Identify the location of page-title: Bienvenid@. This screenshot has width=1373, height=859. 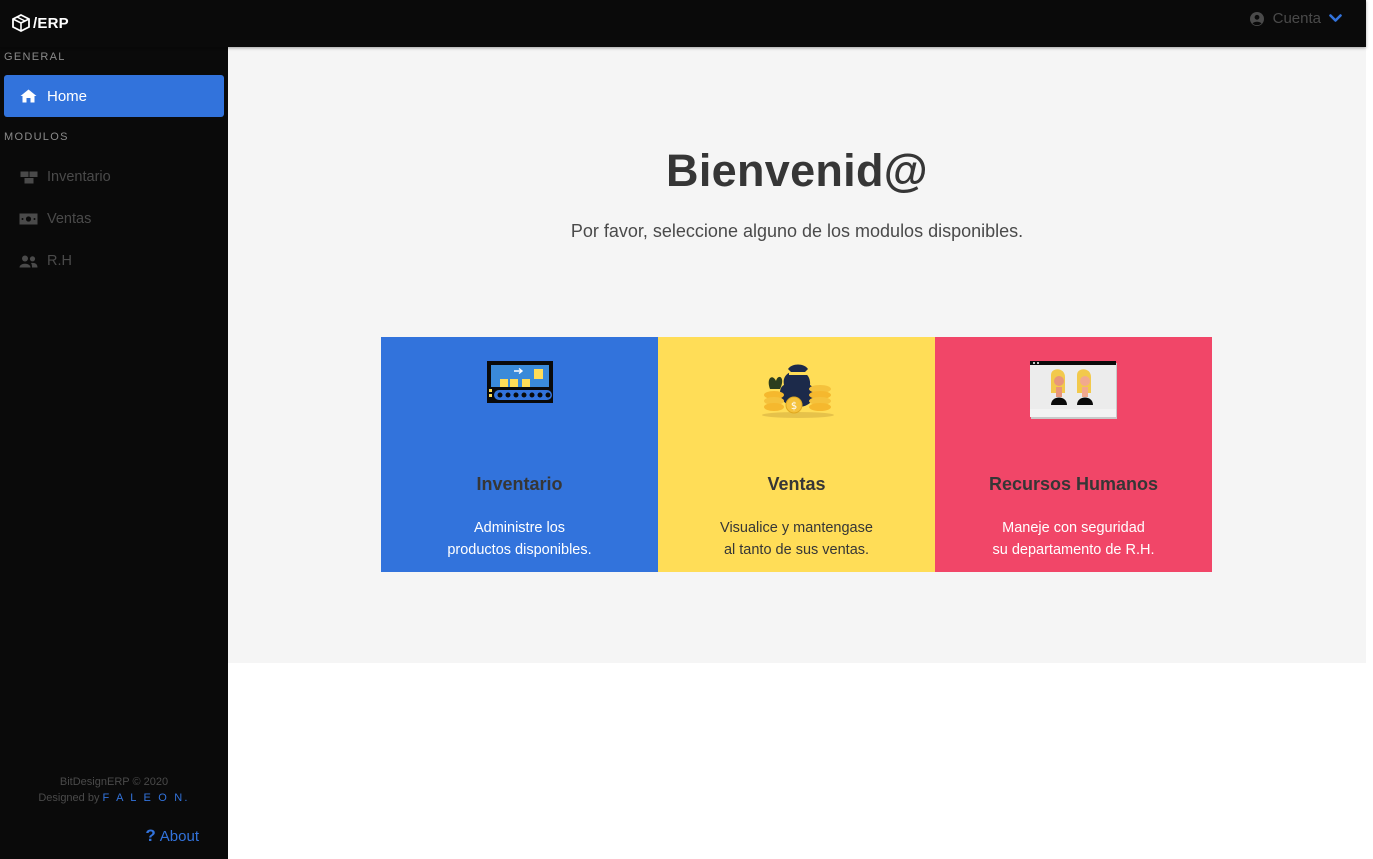
(797, 170).